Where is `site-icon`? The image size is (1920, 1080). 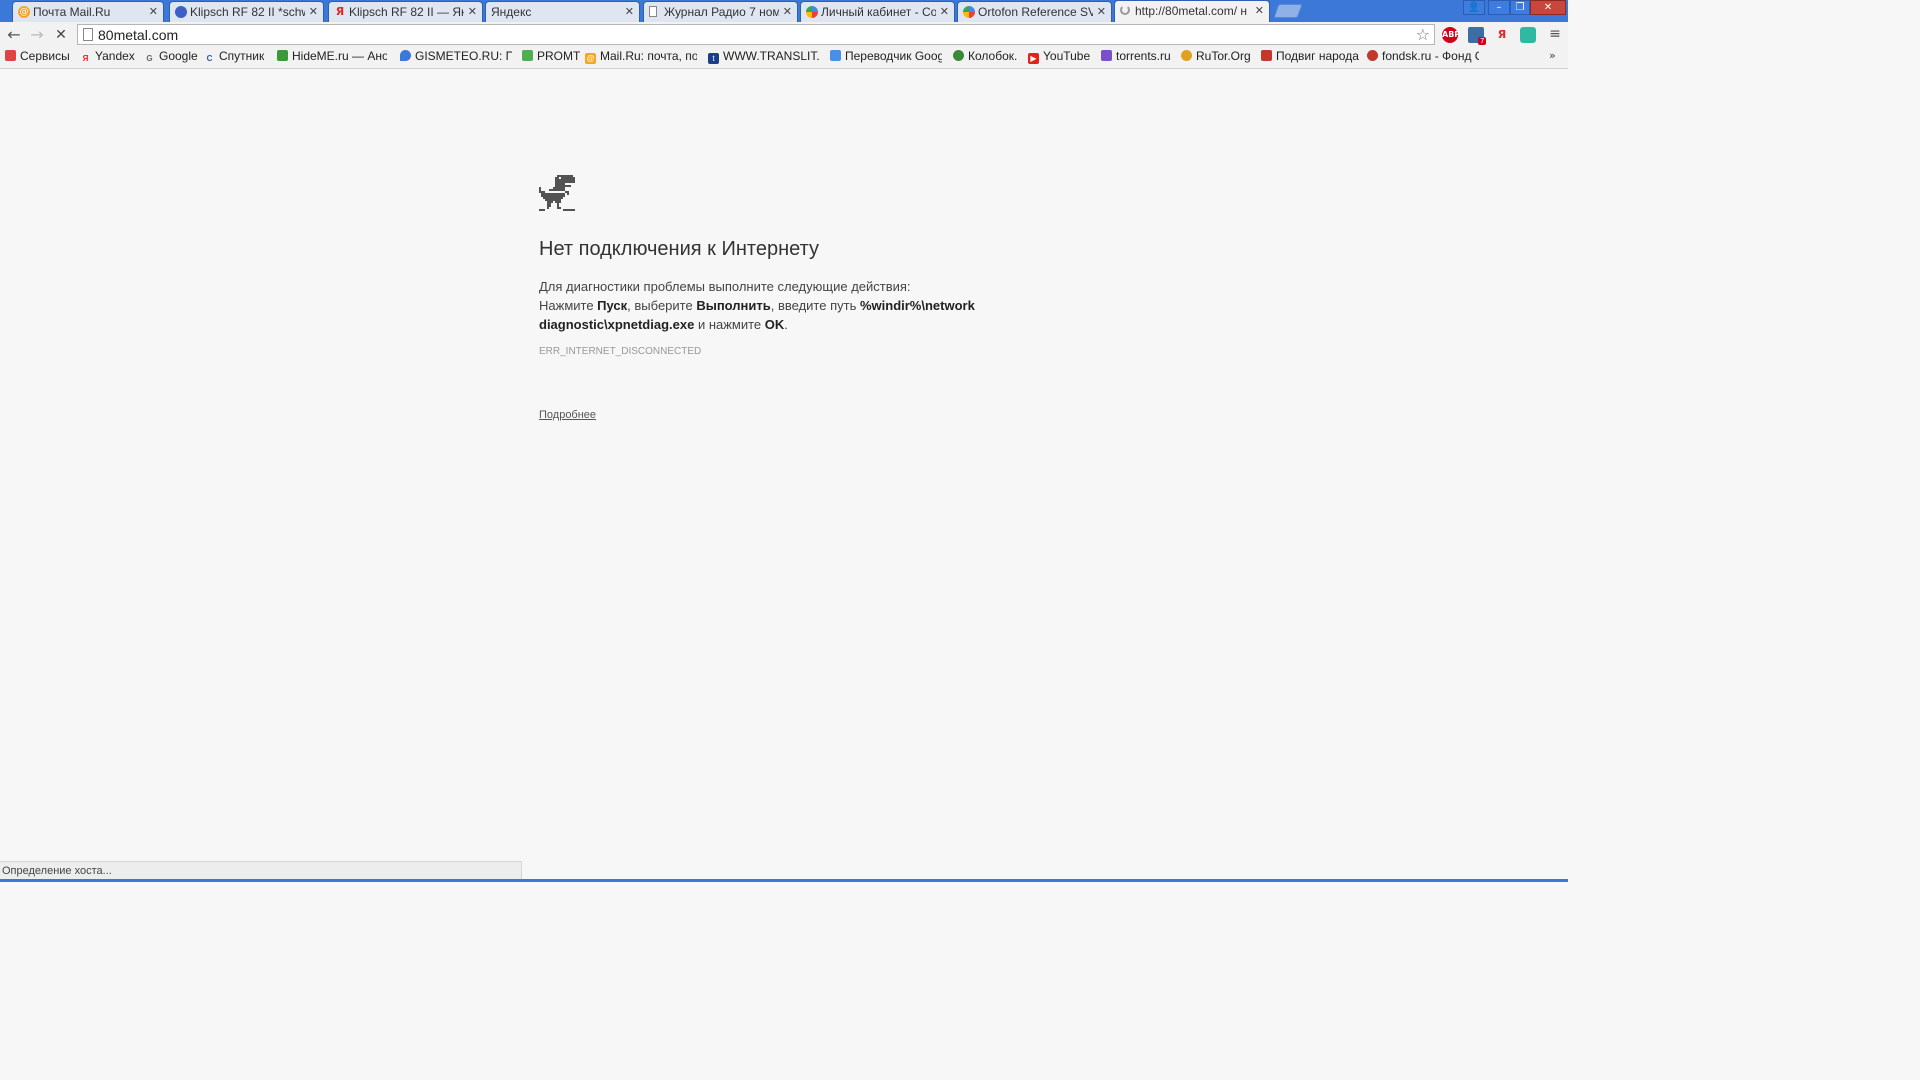
site-icon is located at coordinates (181, 12).